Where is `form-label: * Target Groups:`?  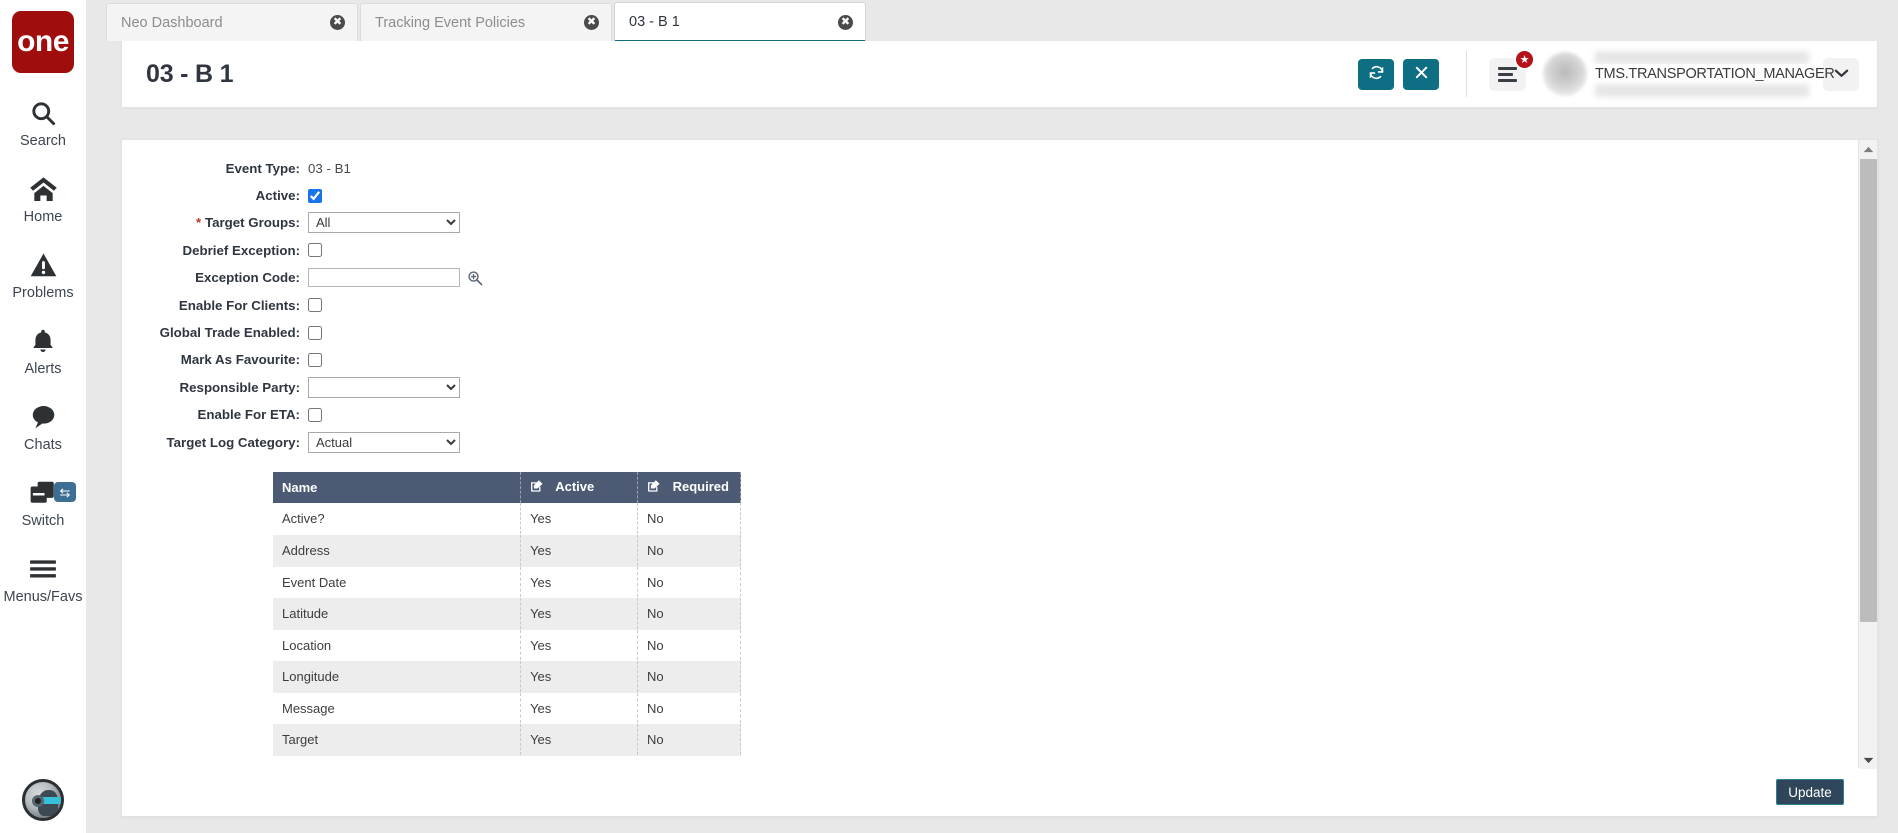
form-label: * Target Groups: is located at coordinates (215, 222).